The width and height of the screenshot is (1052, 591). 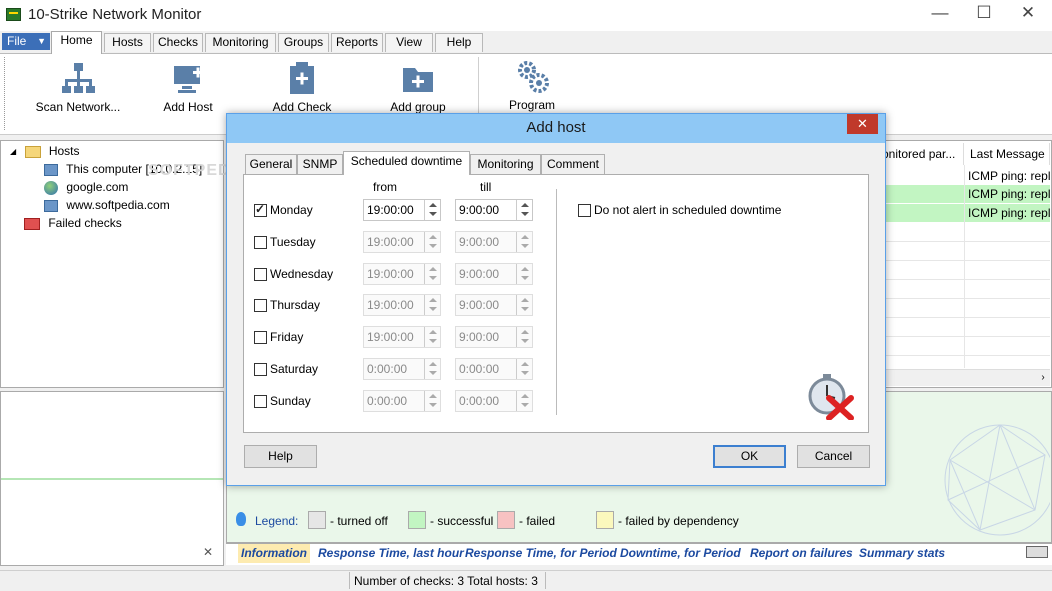 What do you see at coordinates (406, 163) in the screenshot?
I see `dialog-tab-scheduled-downtime: Scheduled downtime` at bounding box center [406, 163].